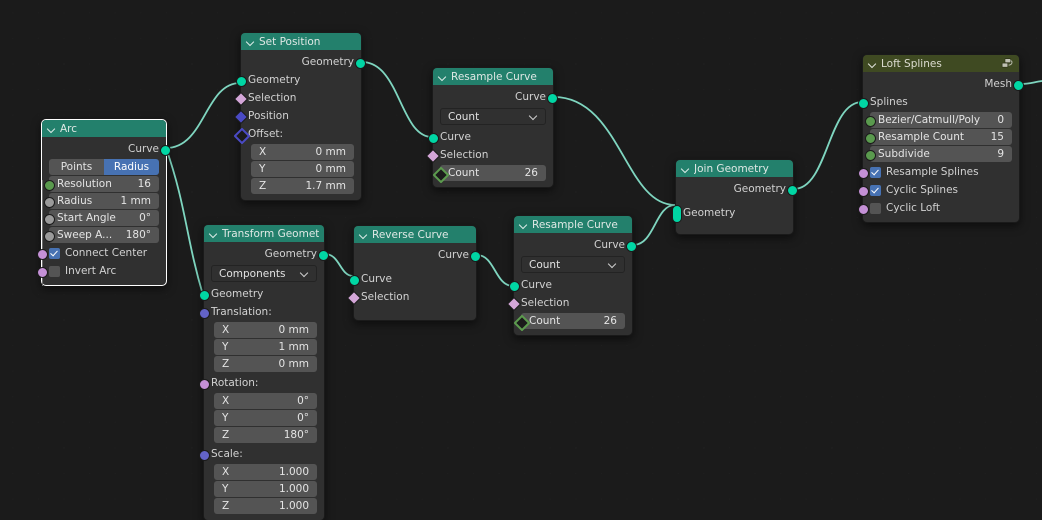  Describe the element at coordinates (265, 506) in the screenshot. I see `scale-z: Z 1.000` at that location.